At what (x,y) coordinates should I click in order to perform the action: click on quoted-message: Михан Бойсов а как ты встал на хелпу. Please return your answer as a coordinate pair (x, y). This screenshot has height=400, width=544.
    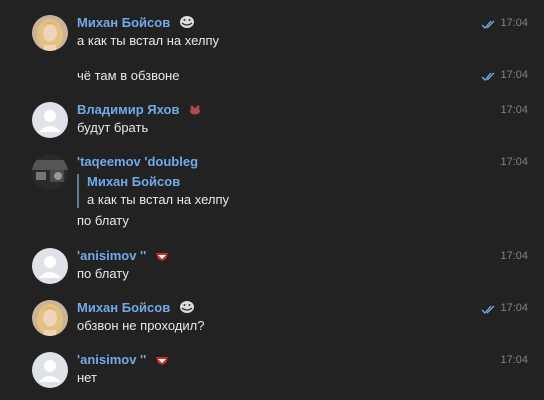
    Looking at the image, I should click on (153, 191).